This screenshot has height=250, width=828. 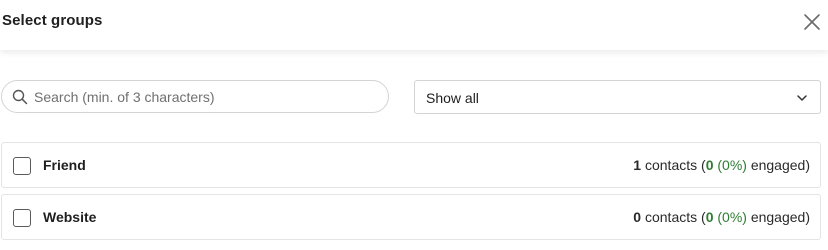 I want to click on close-button, so click(x=812, y=22).